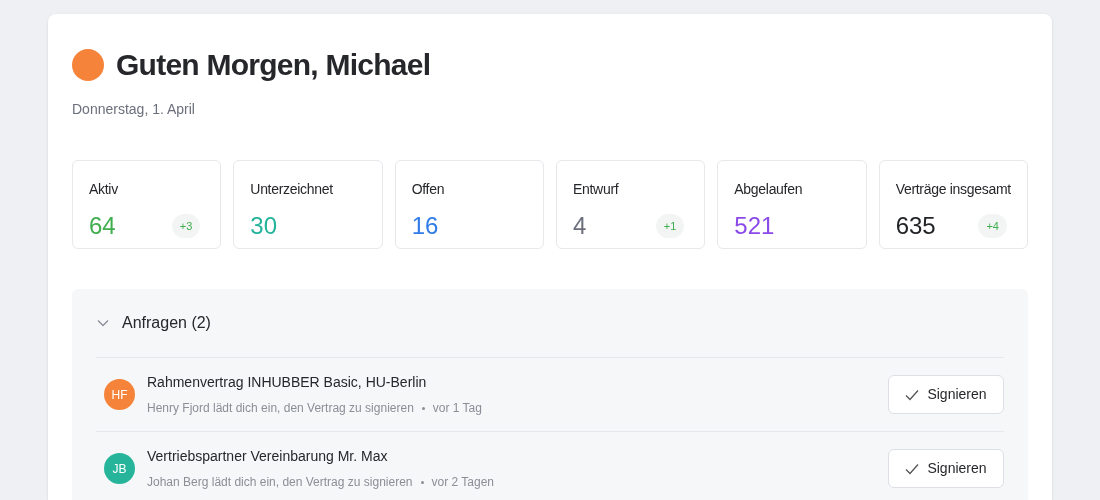 This screenshot has width=1100, height=500. I want to click on stat-value: 521, so click(754, 226).